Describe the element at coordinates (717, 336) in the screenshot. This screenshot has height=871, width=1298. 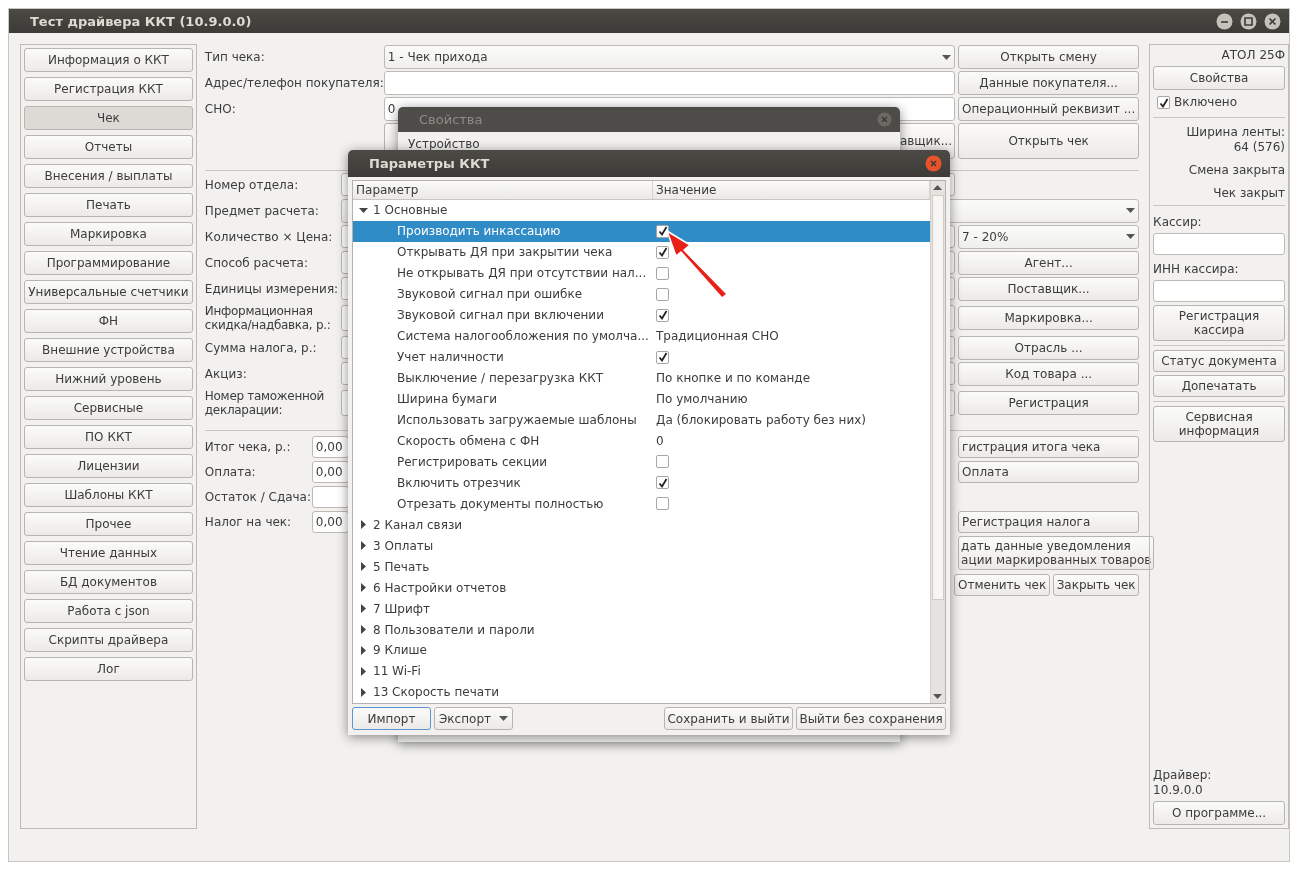
I see `parameter-value: Традиционная СНО` at that location.